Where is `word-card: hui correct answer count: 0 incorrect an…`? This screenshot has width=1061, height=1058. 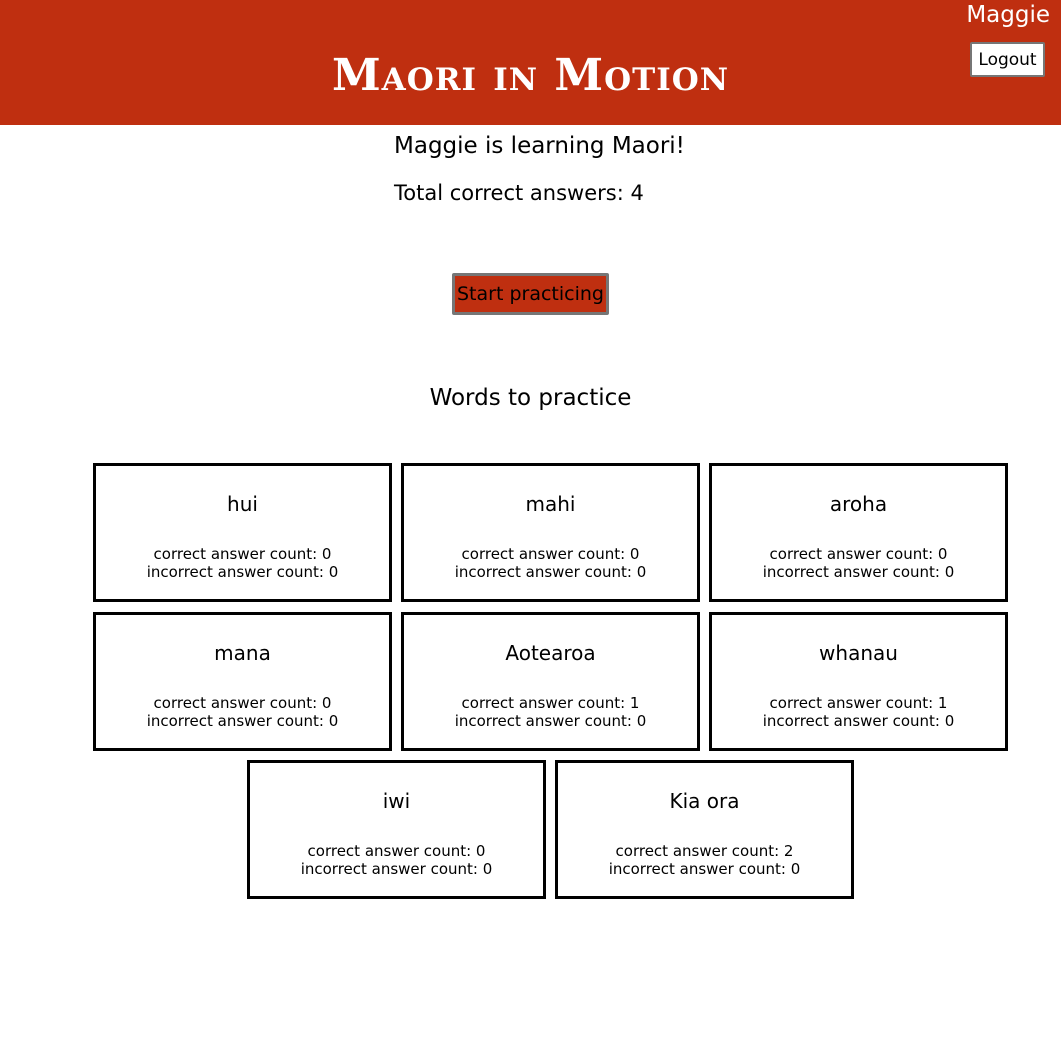
word-card: hui correct answer count: 0 incorrect an… is located at coordinates (242, 532).